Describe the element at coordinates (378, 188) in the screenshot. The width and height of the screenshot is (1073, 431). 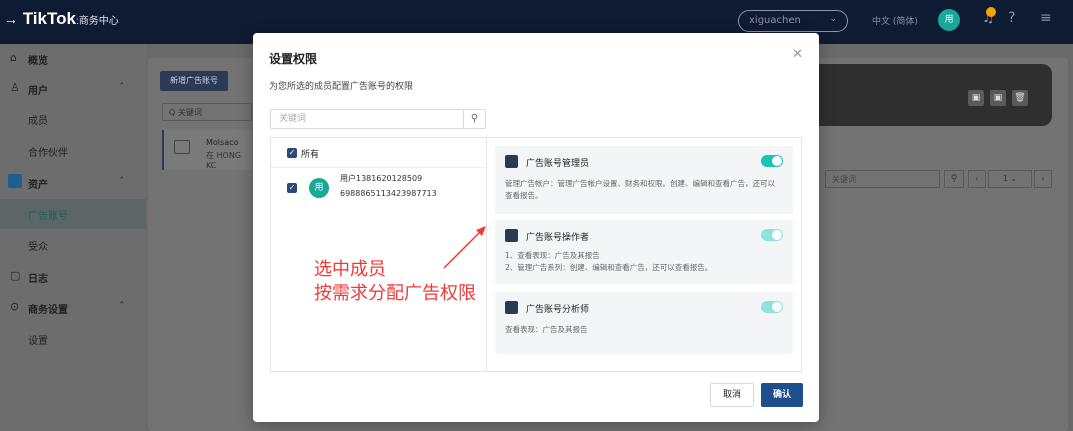
I see `member-row: ✓ 用 用户1381620128509 6988865113423987713` at that location.